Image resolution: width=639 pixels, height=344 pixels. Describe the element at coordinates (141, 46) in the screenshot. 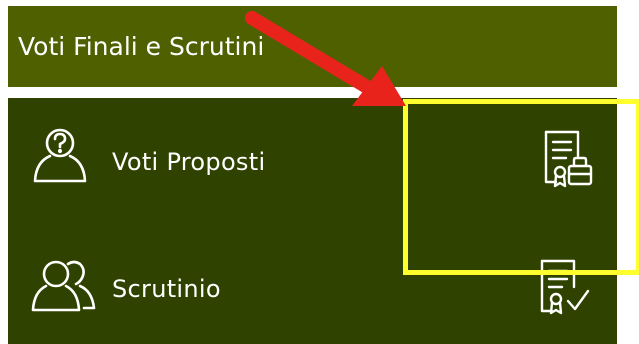

I see `section-title: Voti Finali e Scrutini` at that location.